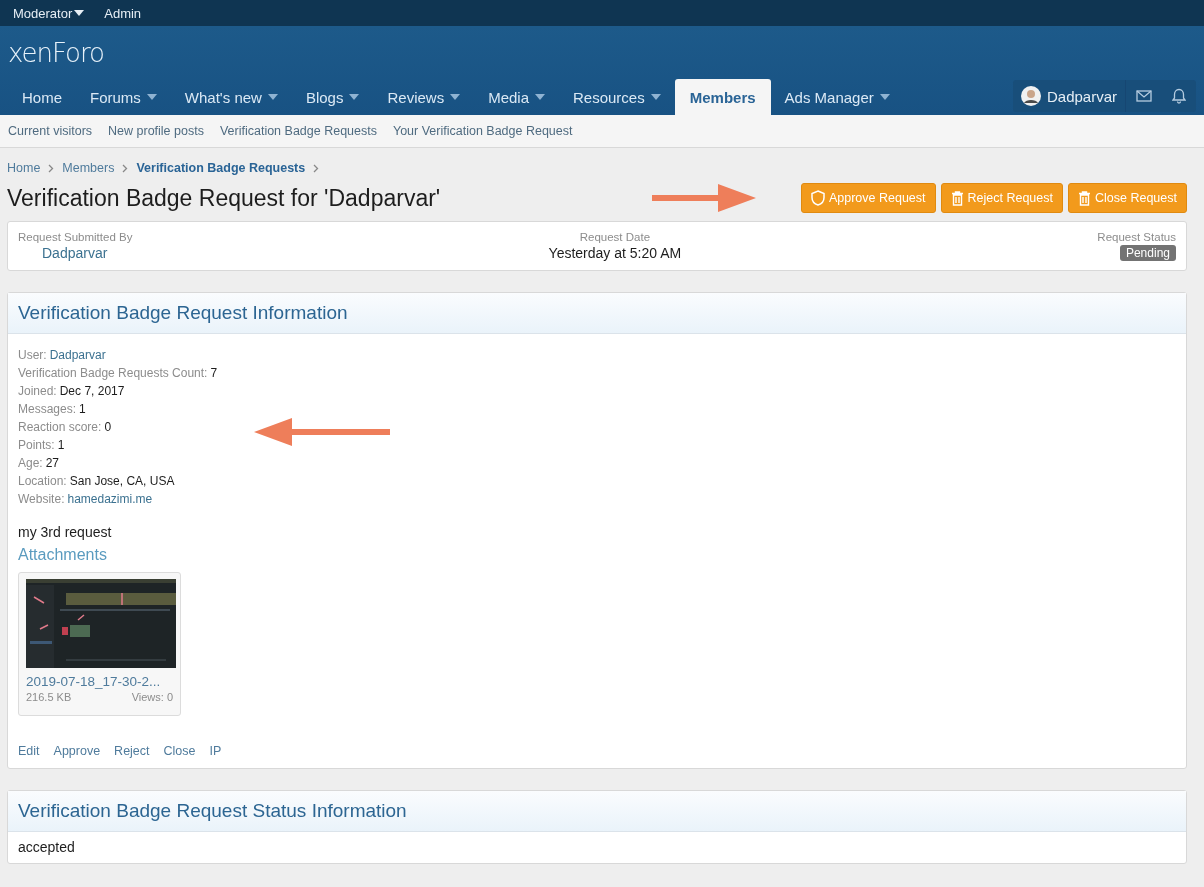 The height and width of the screenshot is (887, 1204). What do you see at coordinates (52, 409) in the screenshot?
I see `info-row-text: Messages: 1` at bounding box center [52, 409].